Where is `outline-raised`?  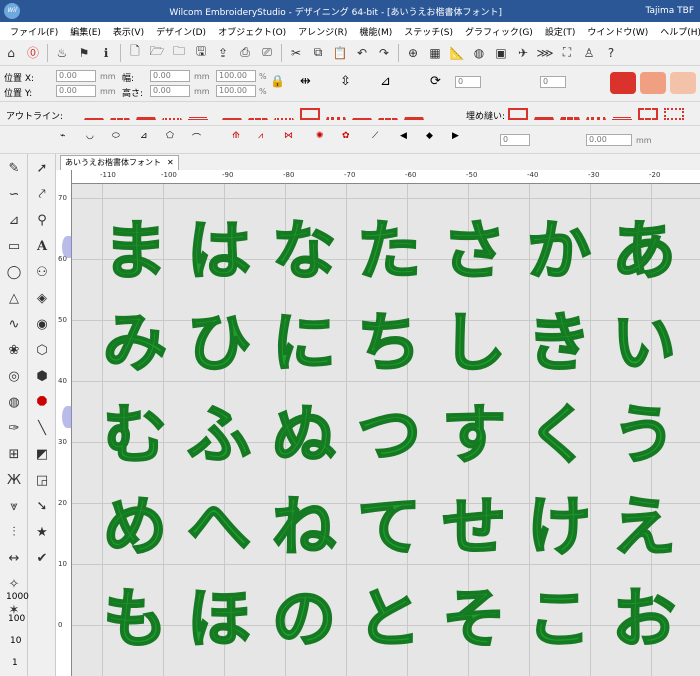
outline-raised is located at coordinates (414, 114).